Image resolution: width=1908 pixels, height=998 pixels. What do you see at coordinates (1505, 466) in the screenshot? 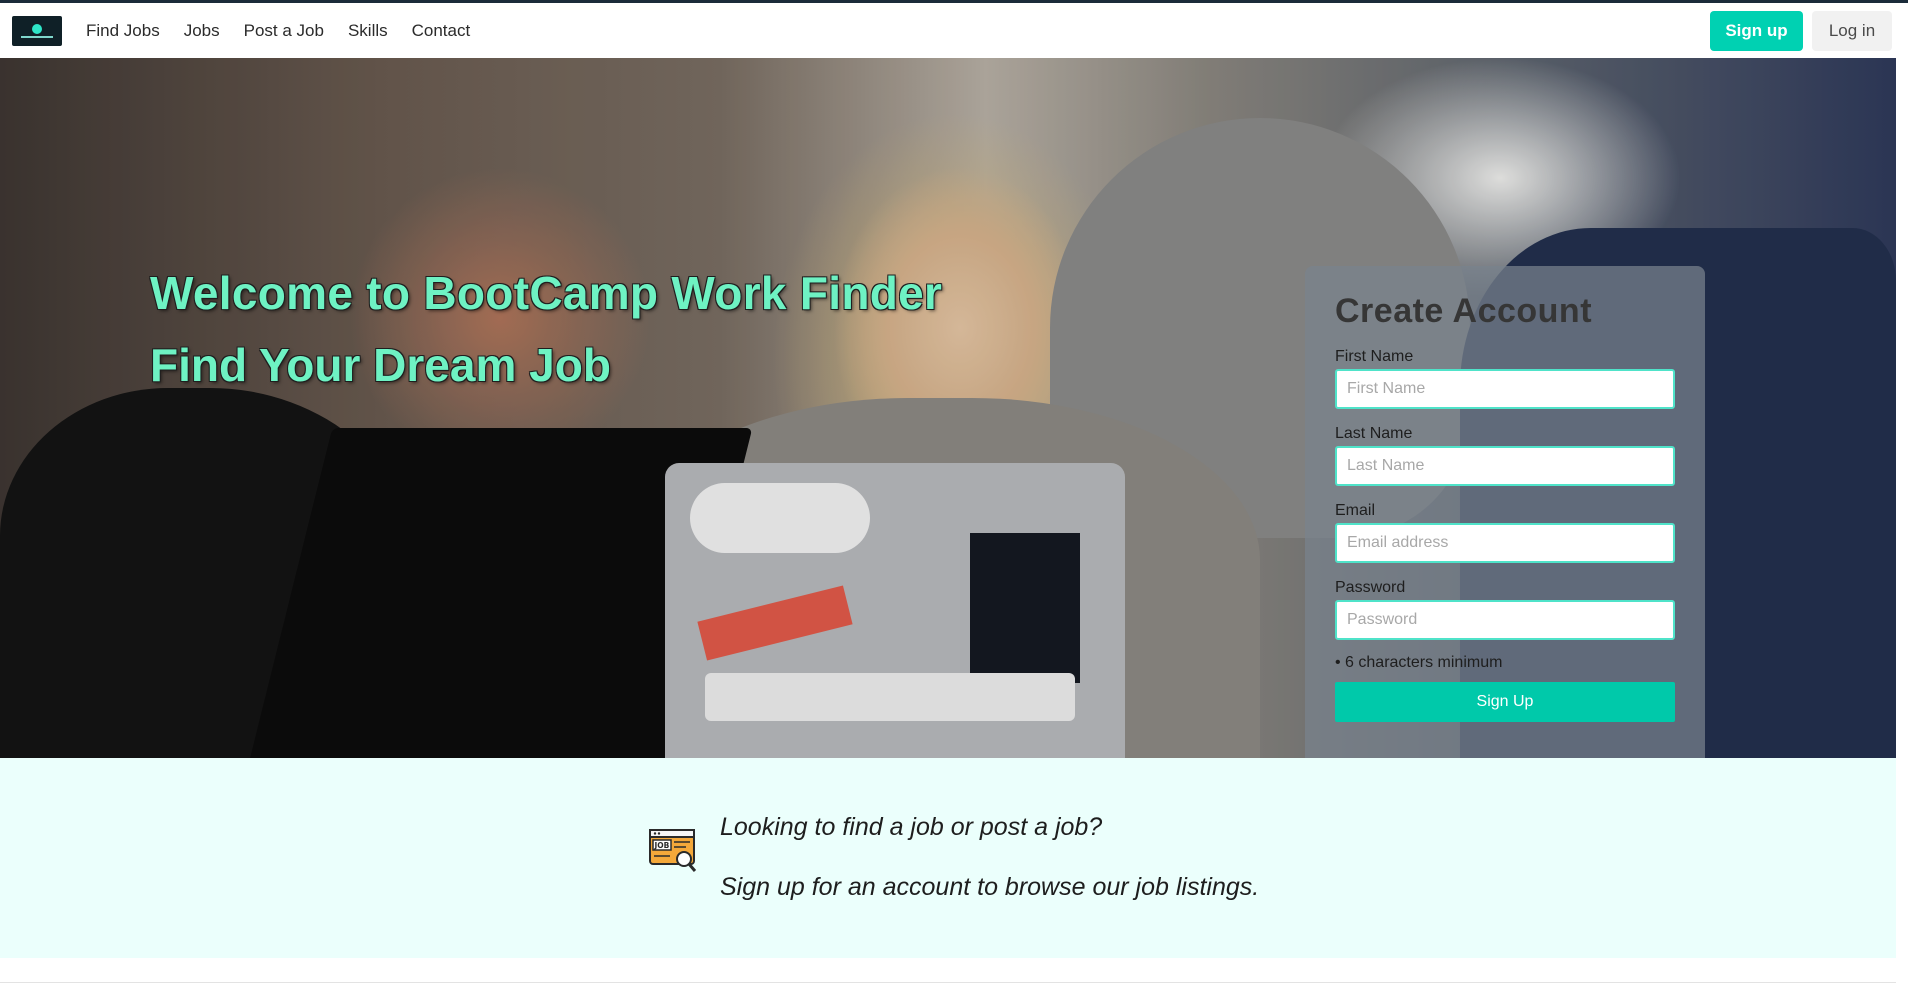
I see `last-name-field` at bounding box center [1505, 466].